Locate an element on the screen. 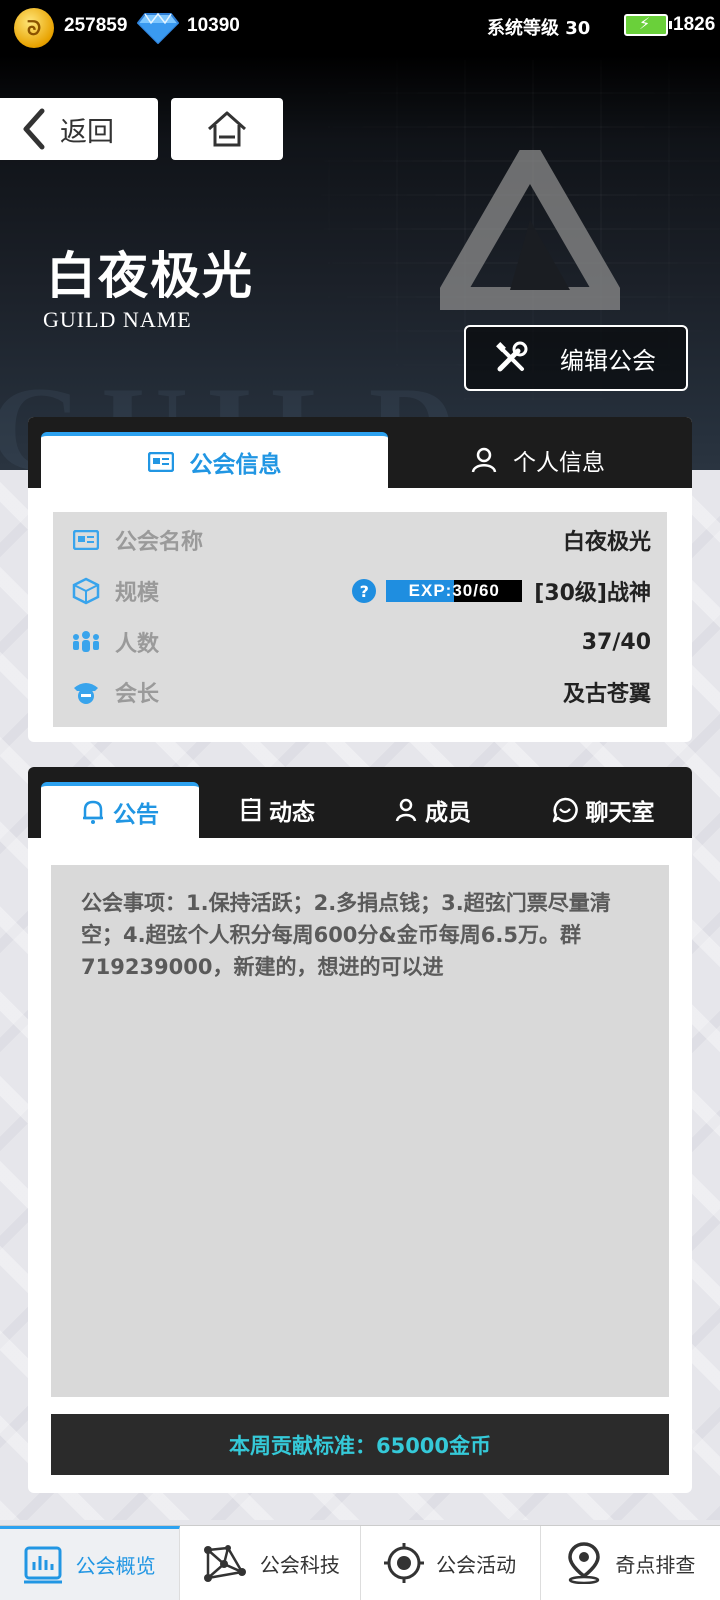 The width and height of the screenshot is (720, 1600). info-label: 会长 is located at coordinates (137, 694).